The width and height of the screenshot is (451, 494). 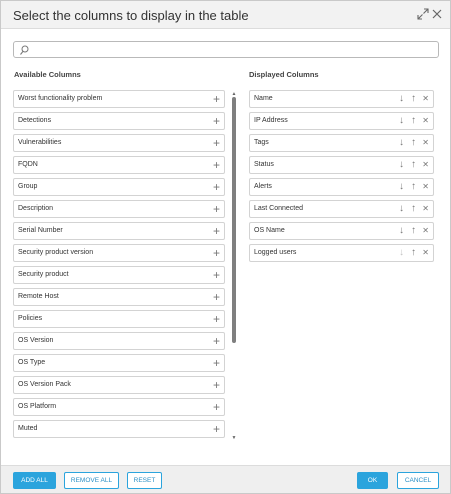 I want to click on column-label: Vulnerabilities, so click(x=40, y=142).